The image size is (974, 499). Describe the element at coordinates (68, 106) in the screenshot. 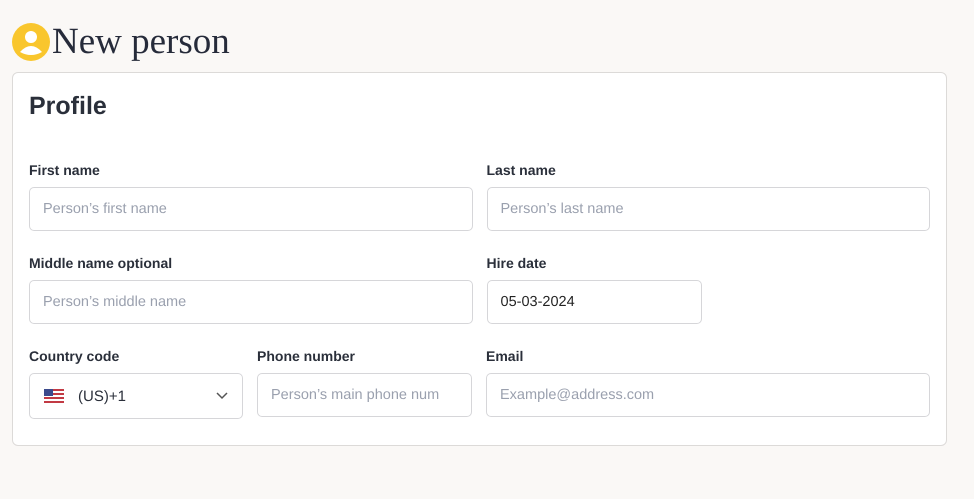

I see `card-title: Profile` at that location.